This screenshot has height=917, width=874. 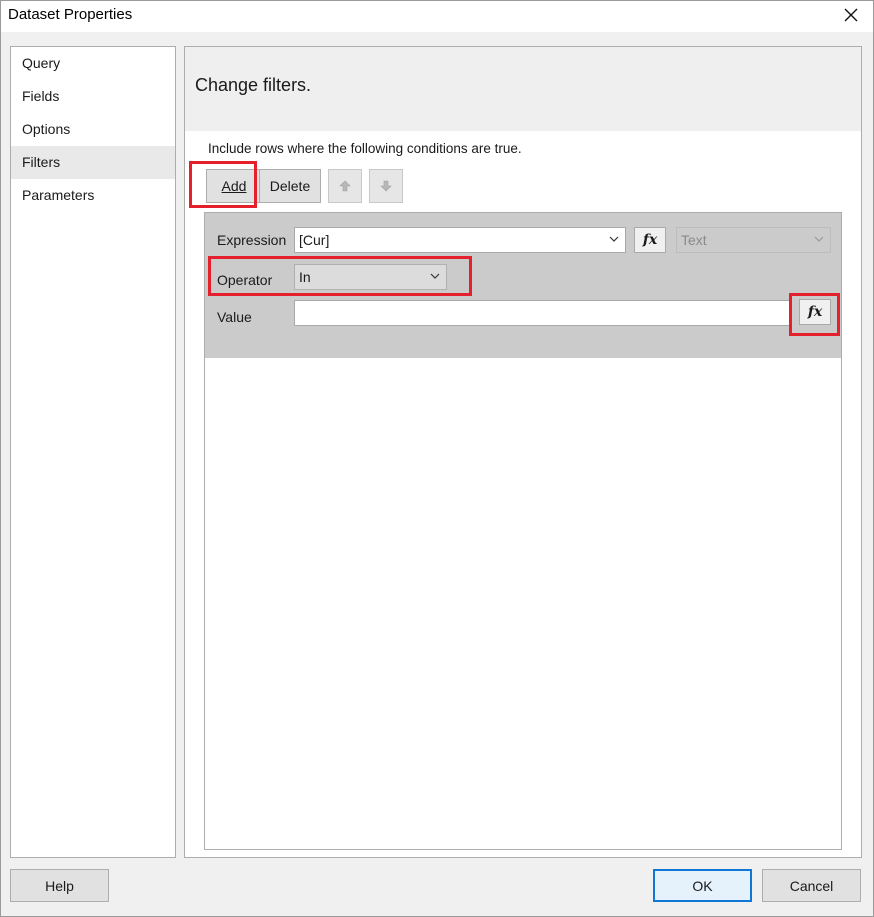 I want to click on help-button-label: Help, so click(x=59, y=885).